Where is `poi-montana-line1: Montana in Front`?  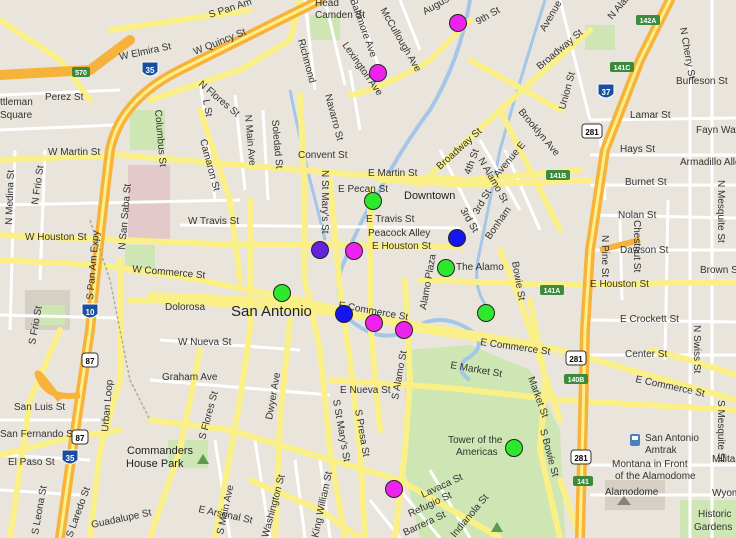
poi-montana-line1: Montana in Front is located at coordinates (650, 464).